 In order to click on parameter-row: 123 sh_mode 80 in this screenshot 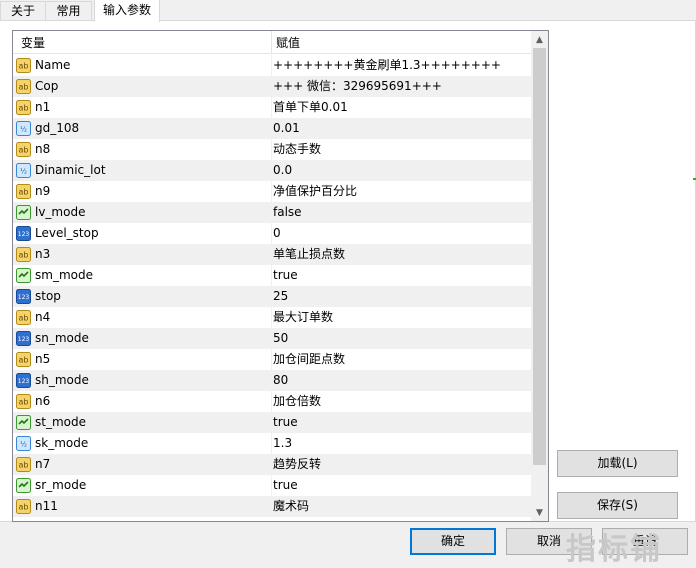, I will do `click(272, 380)`.